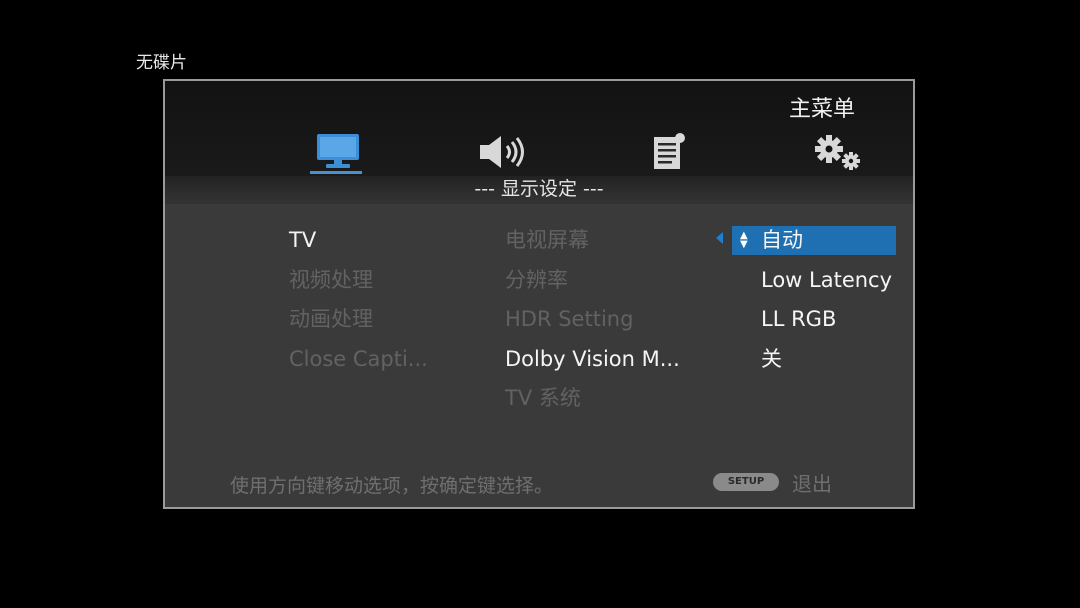  What do you see at coordinates (592, 284) in the screenshot?
I see `setting-item-resolution: 分辨率` at bounding box center [592, 284].